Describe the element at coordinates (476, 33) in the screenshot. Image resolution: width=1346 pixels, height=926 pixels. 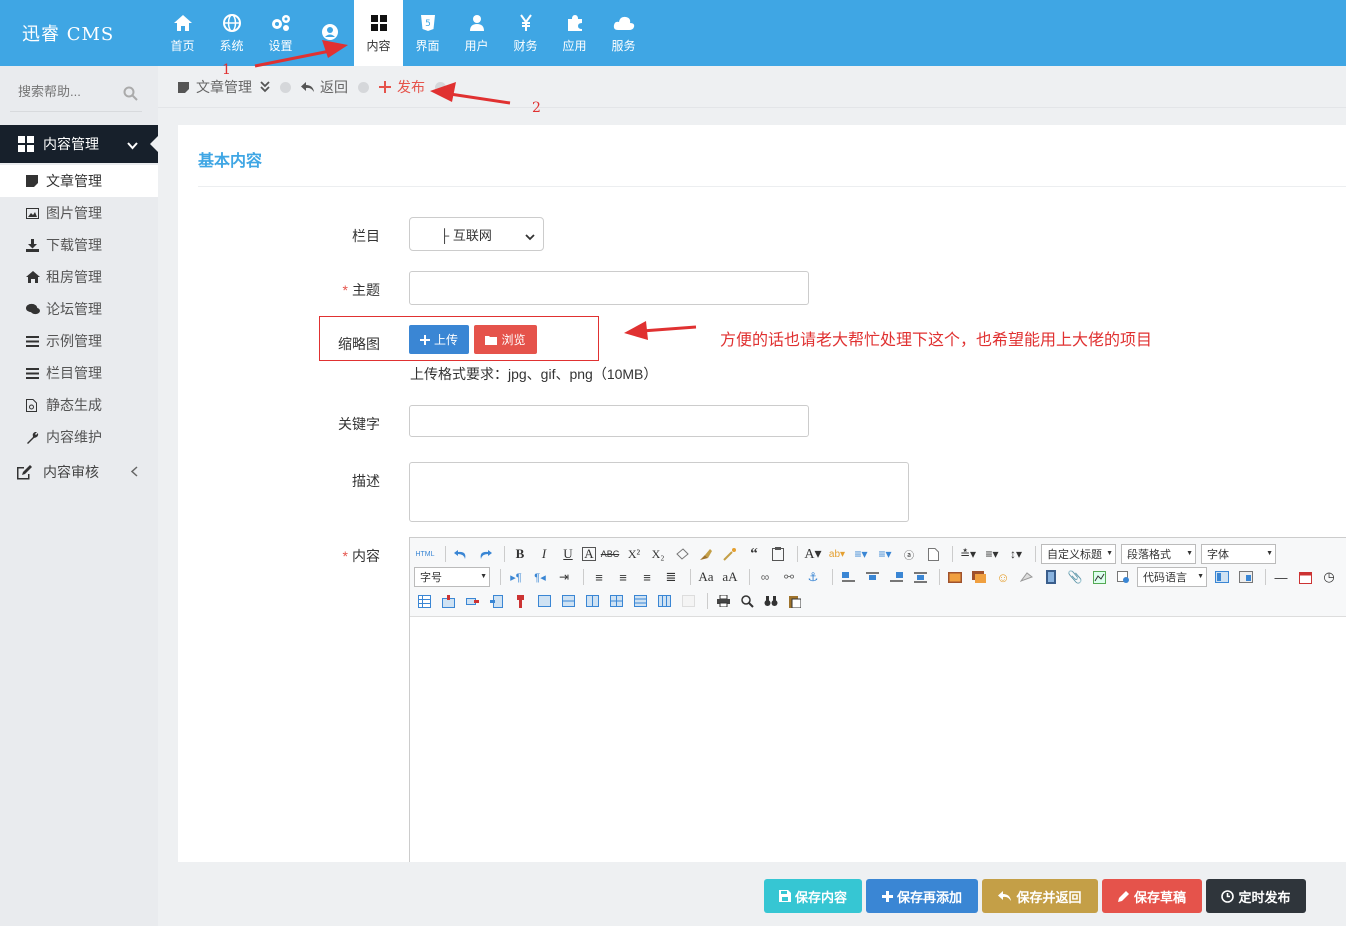
I see `nav-users: 用户` at that location.